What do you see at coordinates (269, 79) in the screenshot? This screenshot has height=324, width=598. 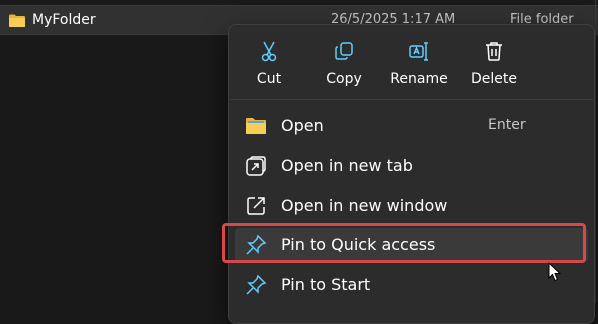 I see `cut-label: Cut` at bounding box center [269, 79].